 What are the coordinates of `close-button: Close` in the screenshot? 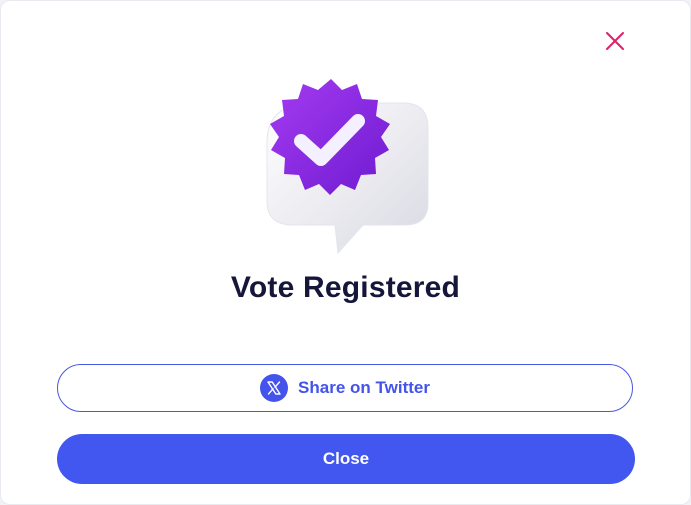 It's located at (346, 459).